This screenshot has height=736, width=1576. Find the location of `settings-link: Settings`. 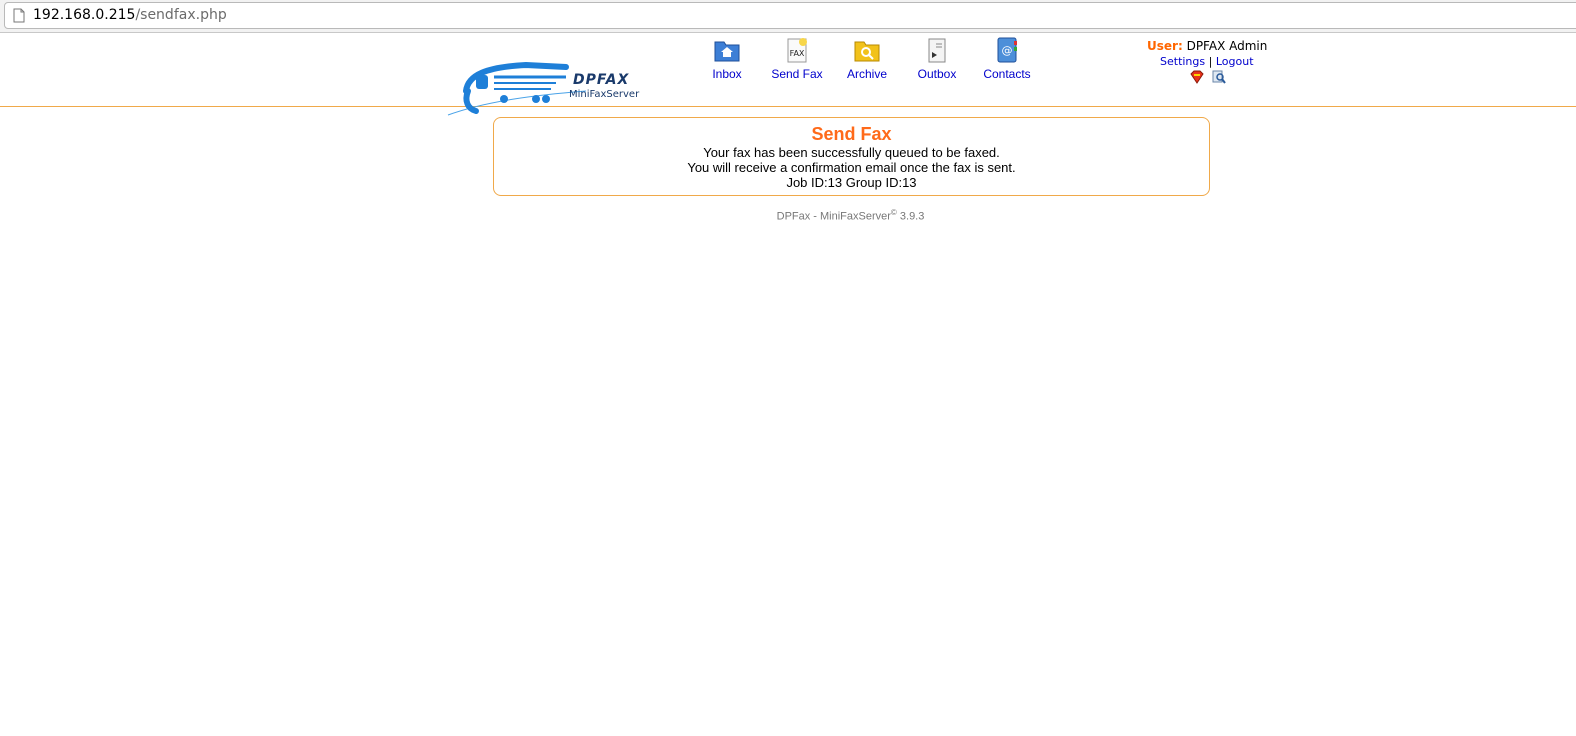

settings-link: Settings is located at coordinates (1182, 61).